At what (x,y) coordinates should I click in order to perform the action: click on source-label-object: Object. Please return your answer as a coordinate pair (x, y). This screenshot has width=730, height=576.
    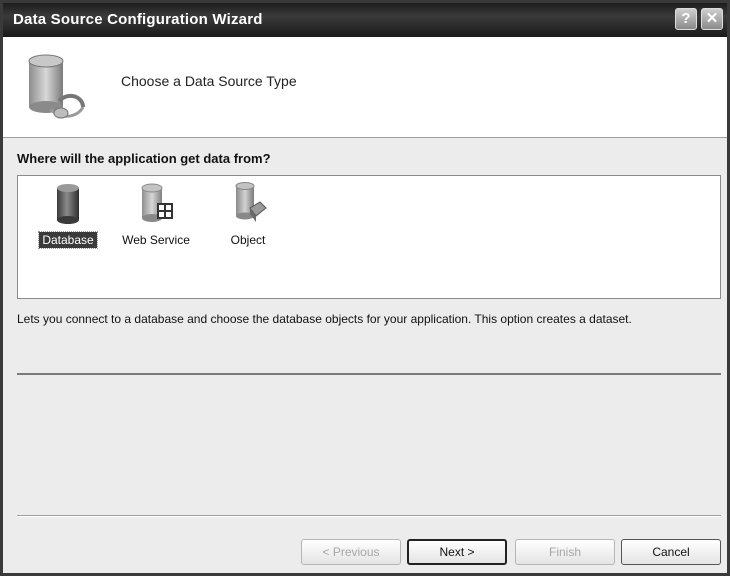
    Looking at the image, I should click on (248, 240).